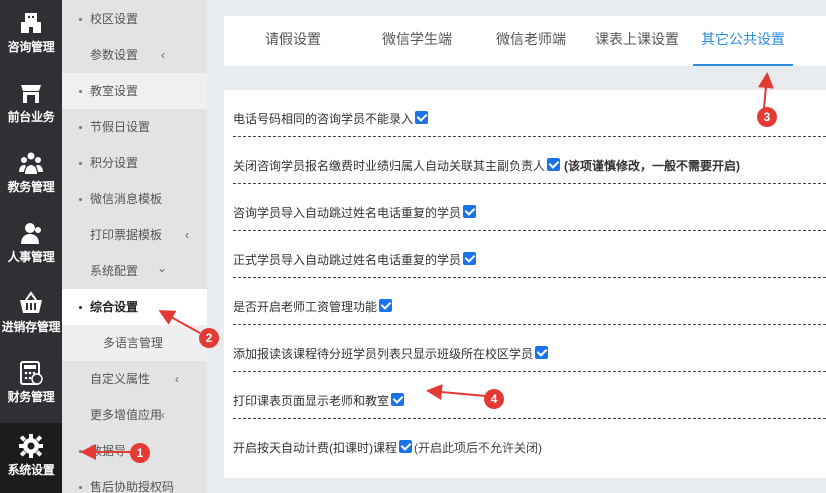  Describe the element at coordinates (114, 271) in the screenshot. I see `submenu-label: 系统配置` at that location.